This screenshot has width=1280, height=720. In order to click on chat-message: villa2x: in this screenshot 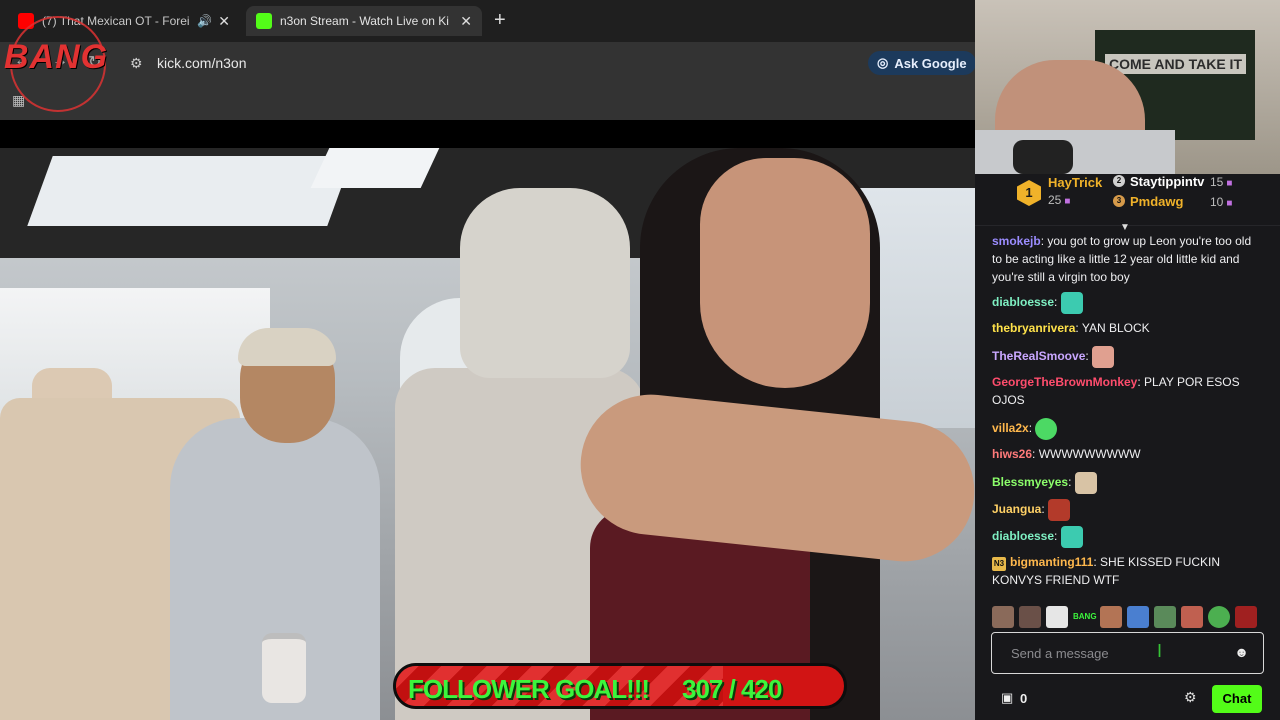, I will do `click(1127, 429)`.